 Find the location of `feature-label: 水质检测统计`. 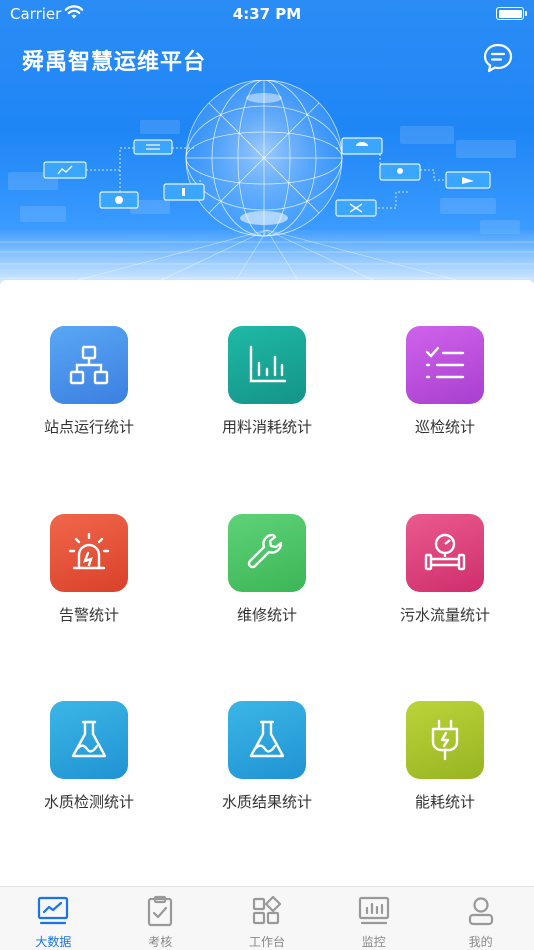

feature-label: 水质检测统计 is located at coordinates (88, 802).